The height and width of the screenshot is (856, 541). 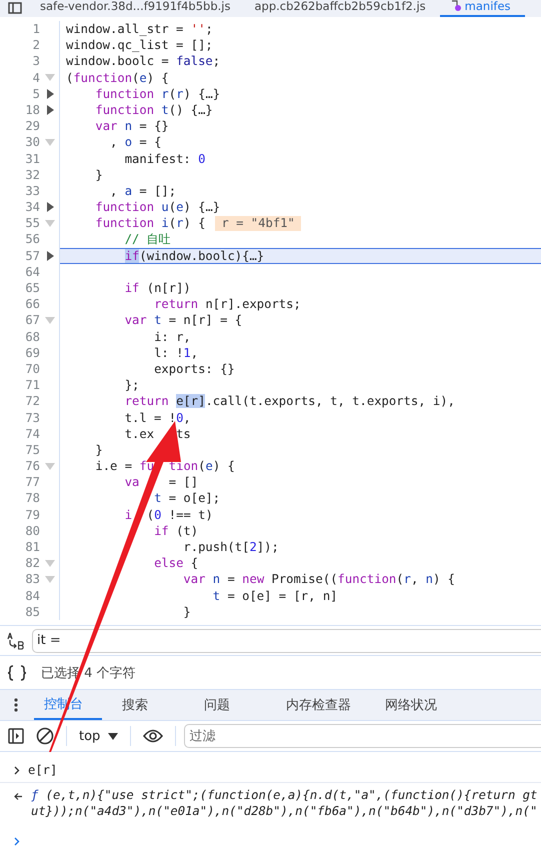 What do you see at coordinates (135, 142) in the screenshot?
I see `code-line: , o = {` at bounding box center [135, 142].